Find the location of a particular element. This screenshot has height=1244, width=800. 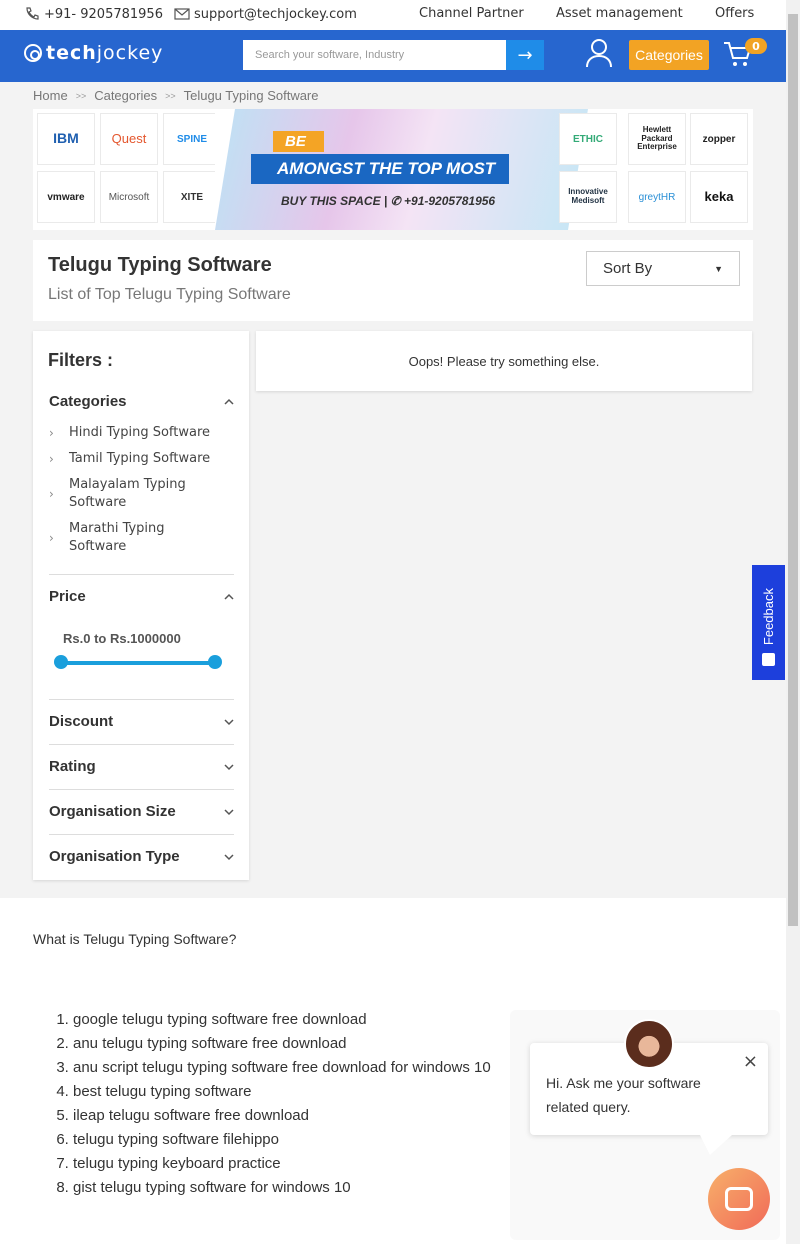

category-link-tamil: › Tamil Typing Software is located at coordinates (141, 459).